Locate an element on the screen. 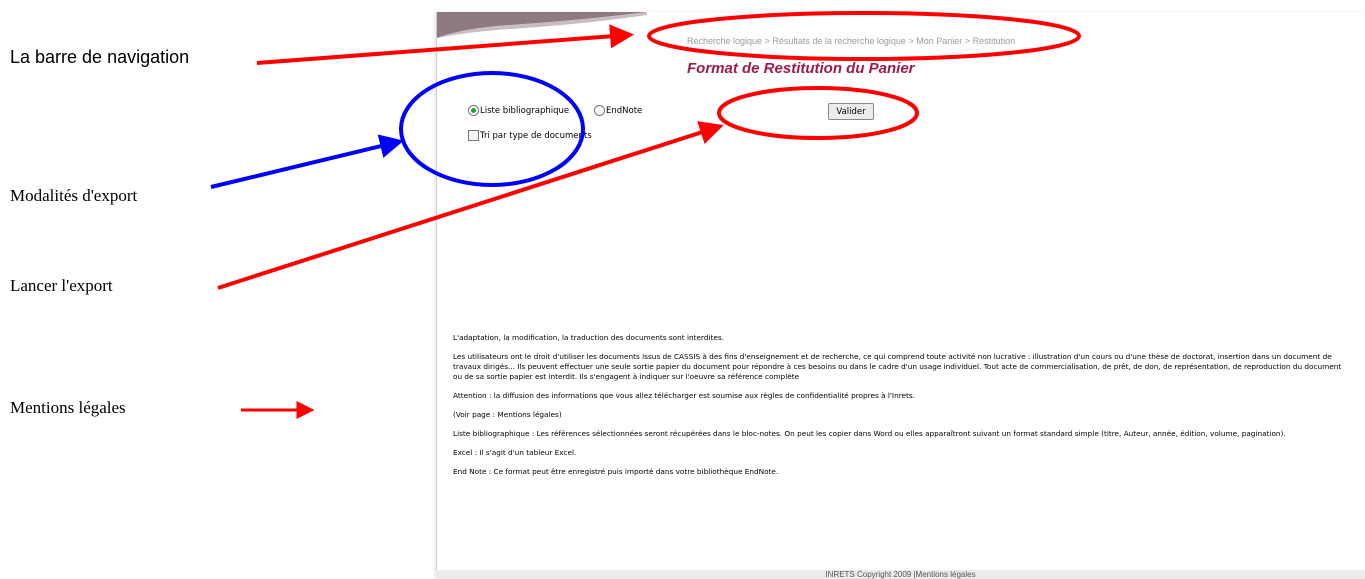 This screenshot has width=1365, height=579. checkbox-tri-par-type: Tri par type de documents is located at coordinates (530, 135).